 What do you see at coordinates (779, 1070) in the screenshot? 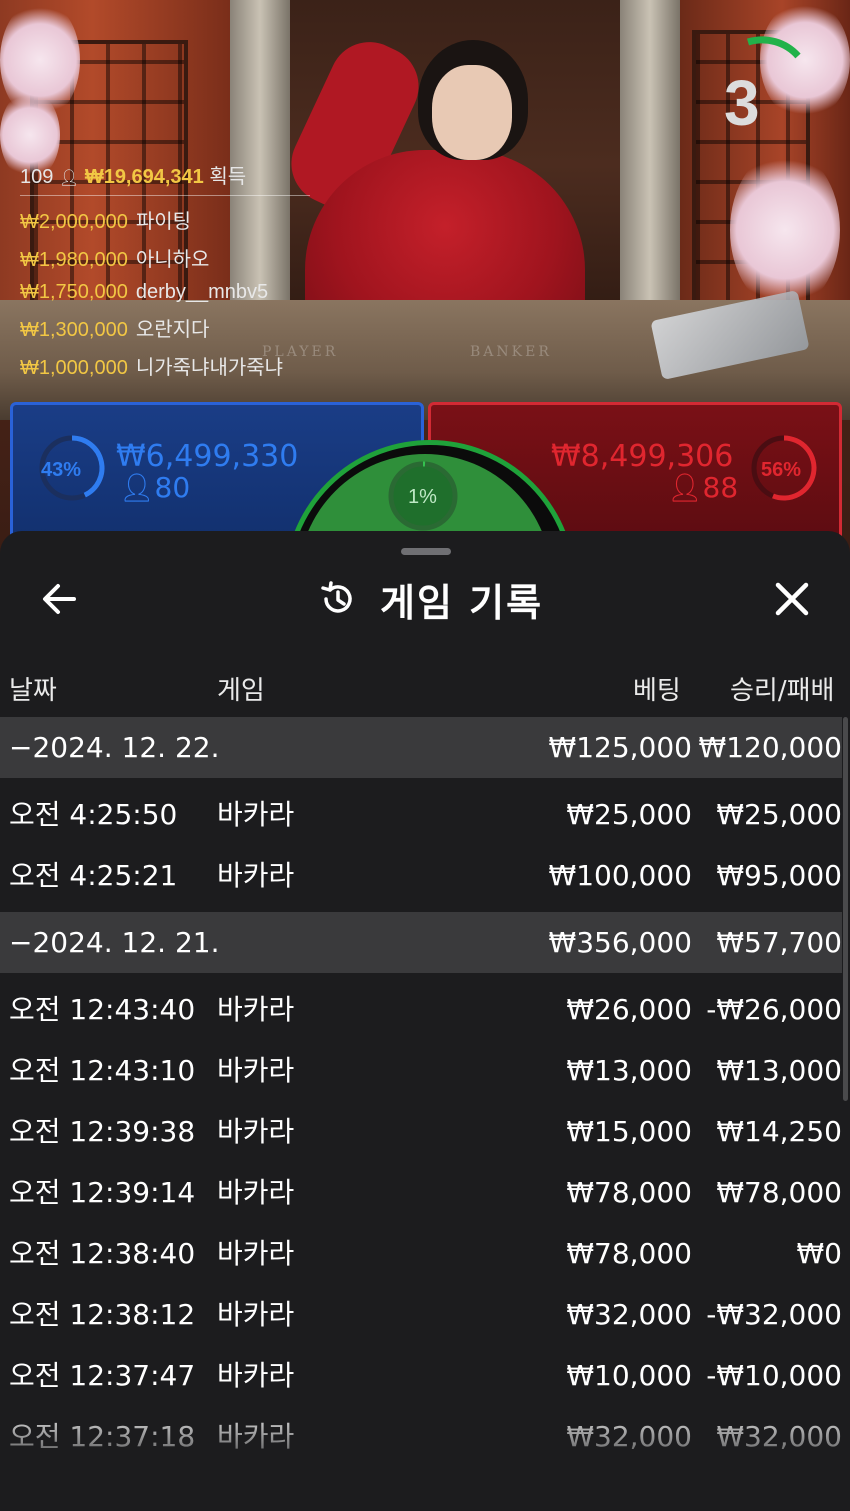
I see `row-result: ₩13,000` at bounding box center [779, 1070].